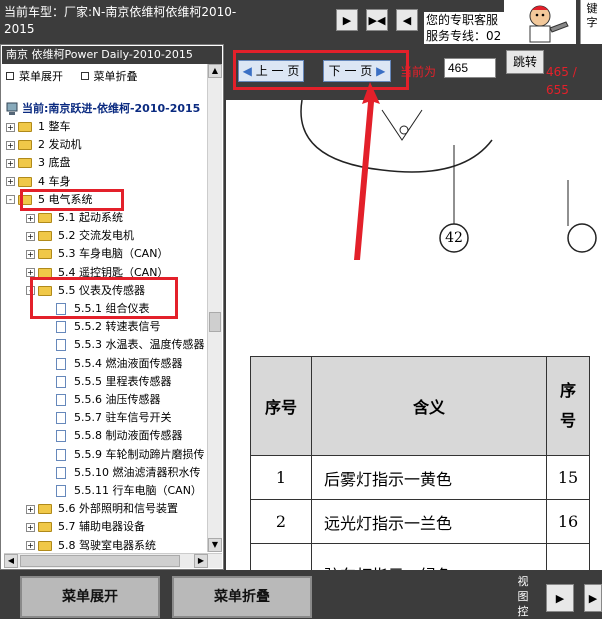 This screenshot has width=602, height=619. I want to click on tree-item: 5.5.10 燃油滤清器积水传, so click(122, 473).